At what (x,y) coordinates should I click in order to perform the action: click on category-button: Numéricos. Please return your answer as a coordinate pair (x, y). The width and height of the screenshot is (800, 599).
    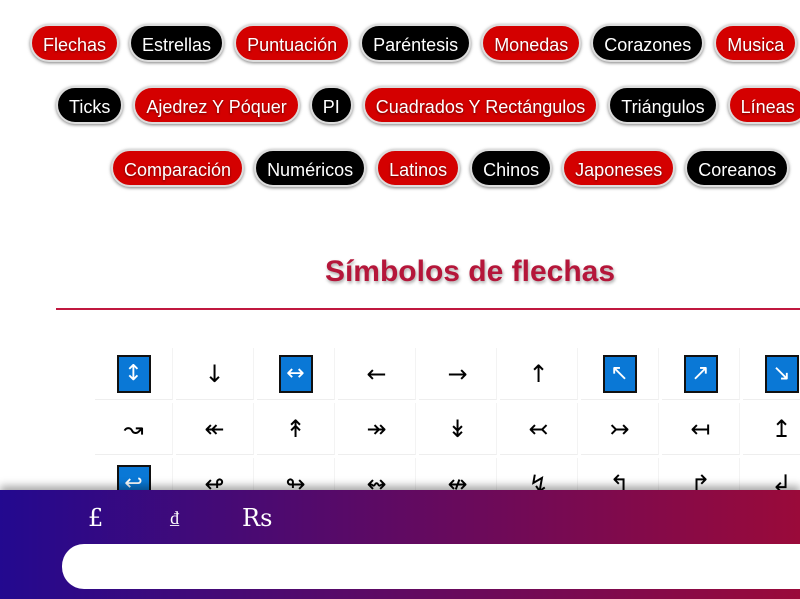
    Looking at the image, I should click on (310, 168).